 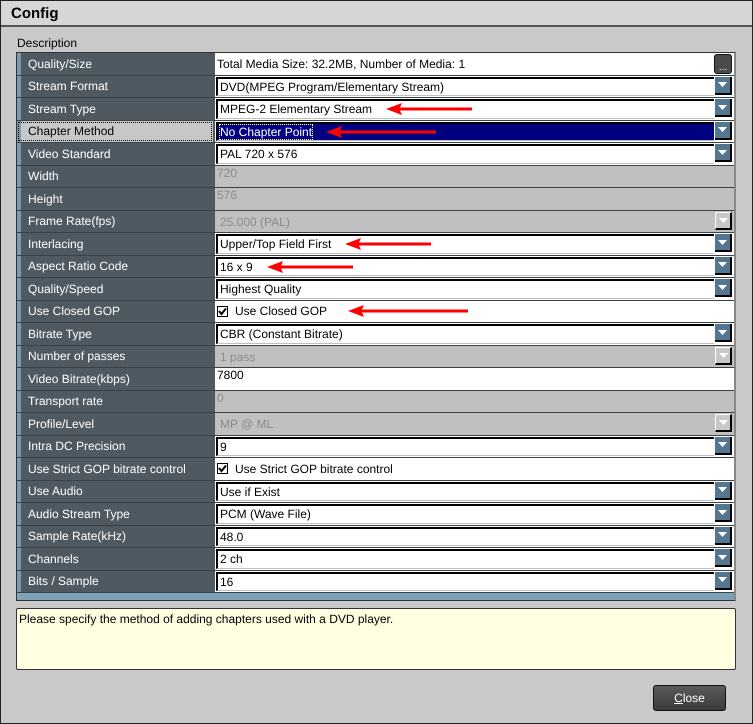 What do you see at coordinates (465, 514) in the screenshot?
I see `dropdown-field: PCM (Wave File)` at bounding box center [465, 514].